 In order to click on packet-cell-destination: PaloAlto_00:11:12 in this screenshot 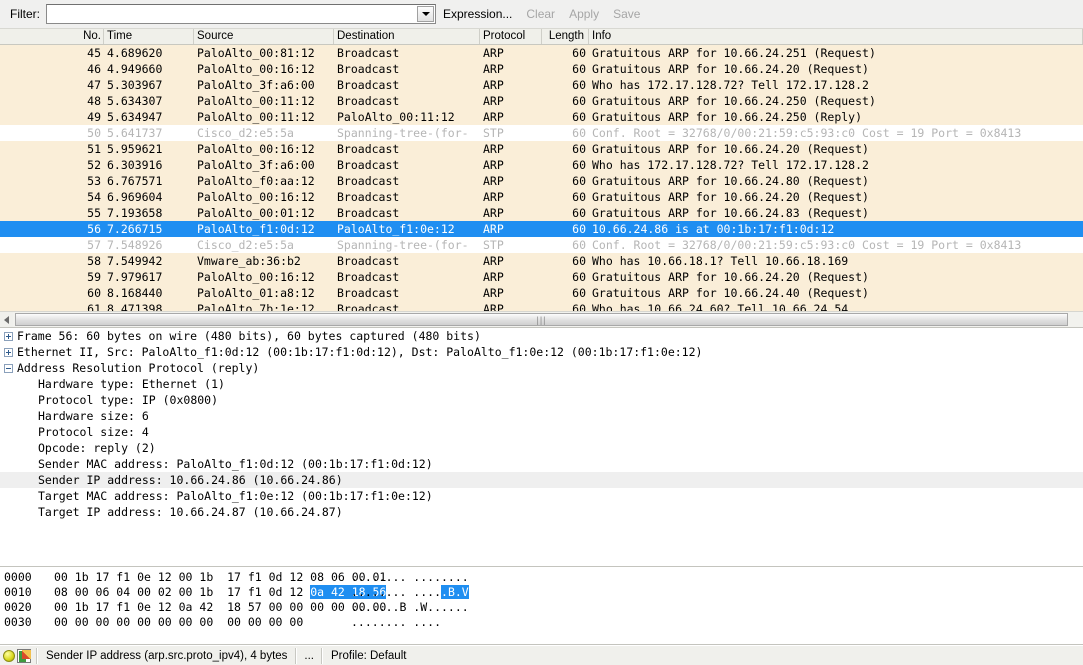, I will do `click(396, 117)`.